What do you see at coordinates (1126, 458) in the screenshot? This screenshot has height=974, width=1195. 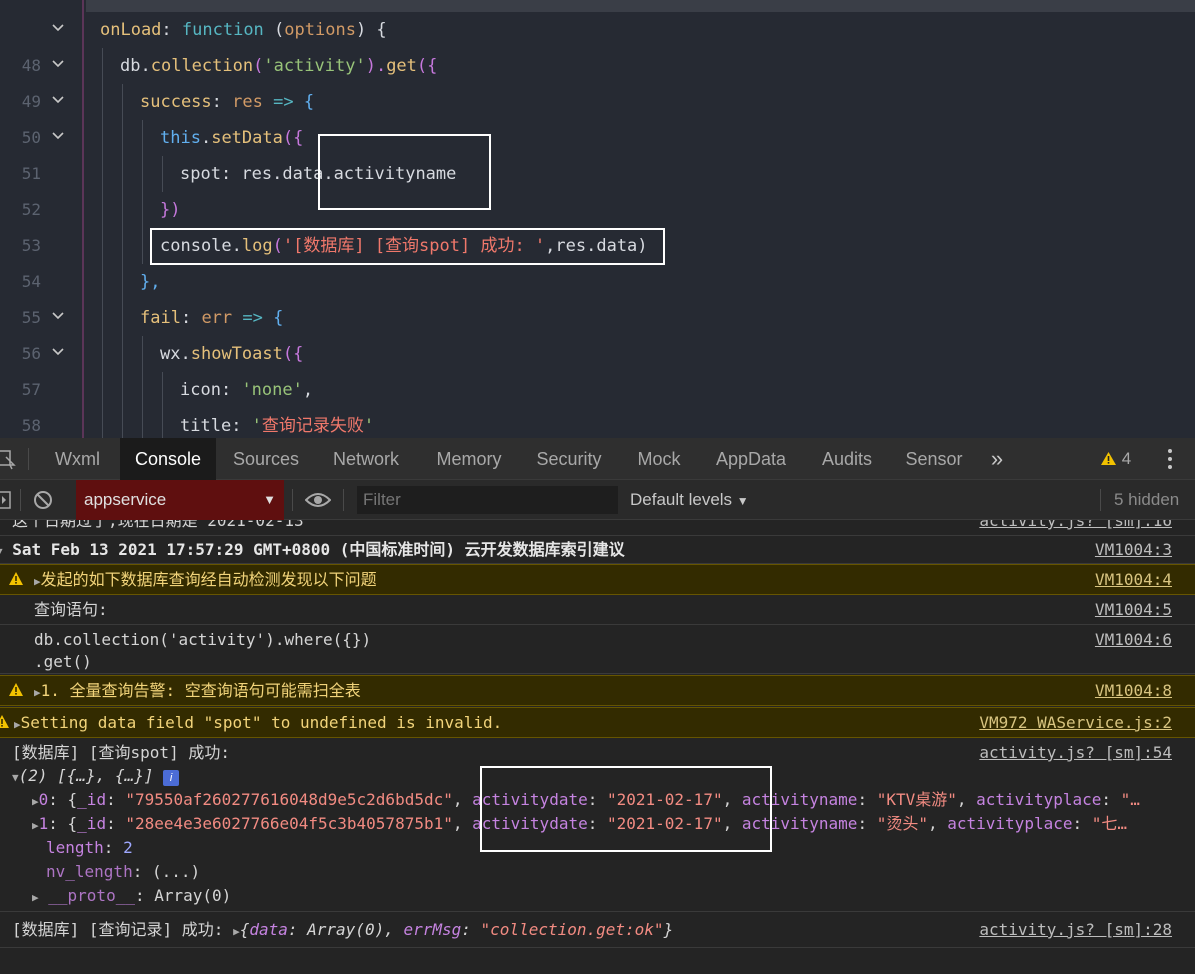 I see `warning-count: 4` at bounding box center [1126, 458].